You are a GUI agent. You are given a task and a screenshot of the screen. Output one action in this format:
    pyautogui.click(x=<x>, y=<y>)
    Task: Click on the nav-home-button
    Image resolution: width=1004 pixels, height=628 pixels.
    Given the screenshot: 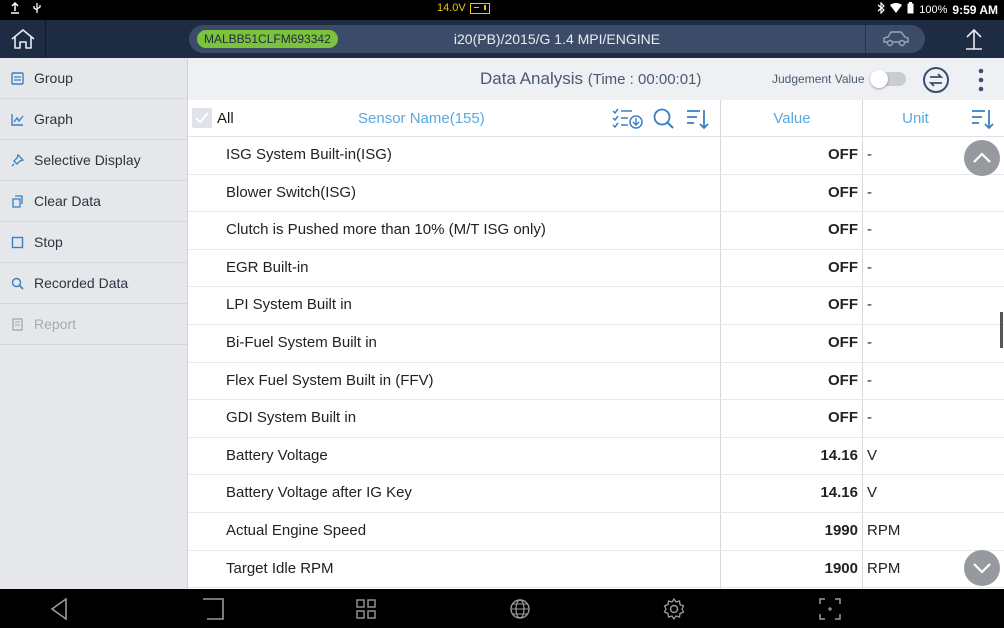 What is the action you would take?
    pyautogui.click(x=213, y=609)
    